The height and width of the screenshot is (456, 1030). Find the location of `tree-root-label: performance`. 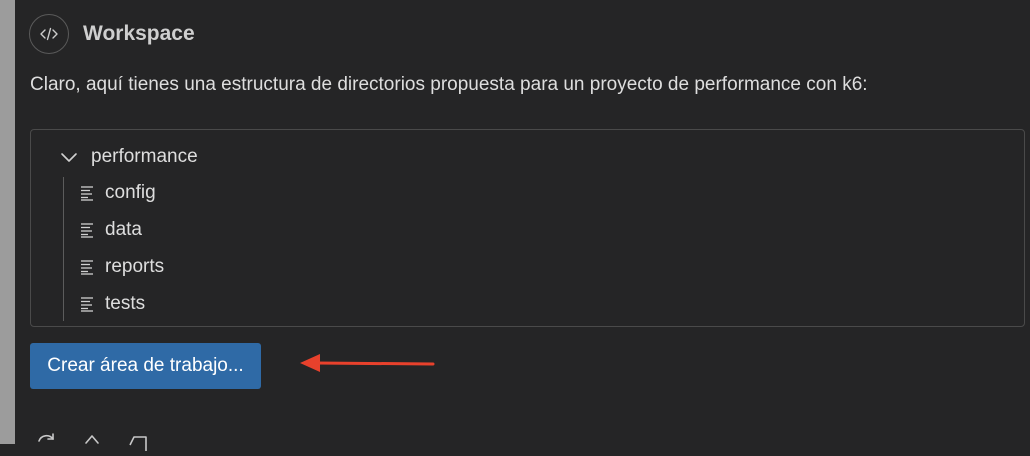

tree-root-label: performance is located at coordinates (144, 156).